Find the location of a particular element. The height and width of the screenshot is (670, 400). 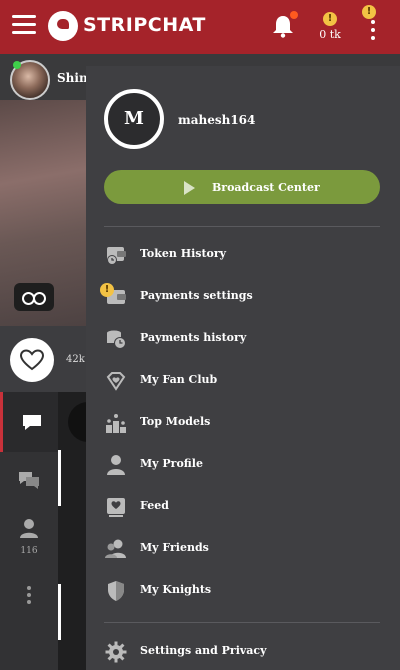

vr-mode-icon is located at coordinates (34, 297).